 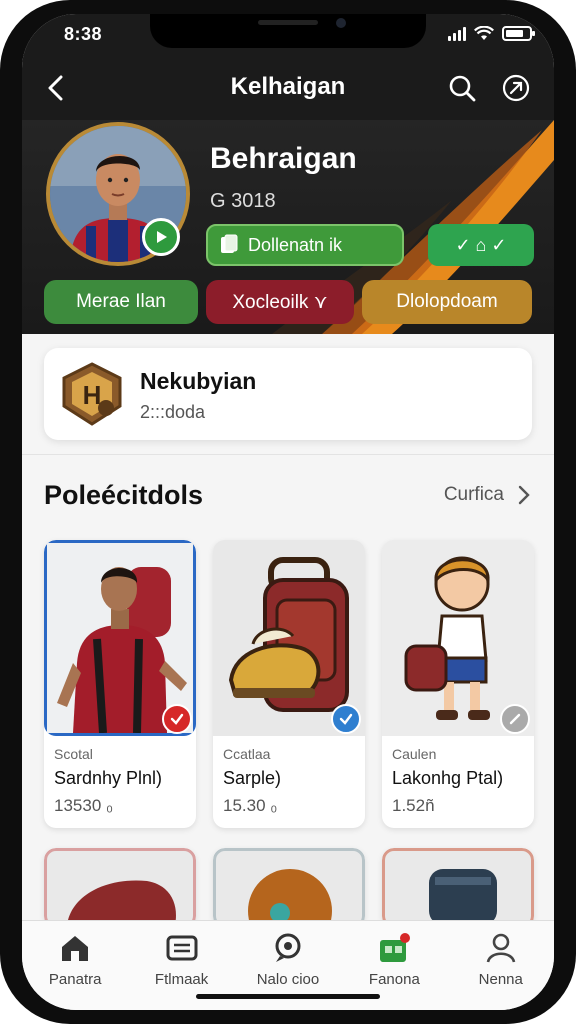 I want to click on item-price: 13530 ₀, so click(x=84, y=805).